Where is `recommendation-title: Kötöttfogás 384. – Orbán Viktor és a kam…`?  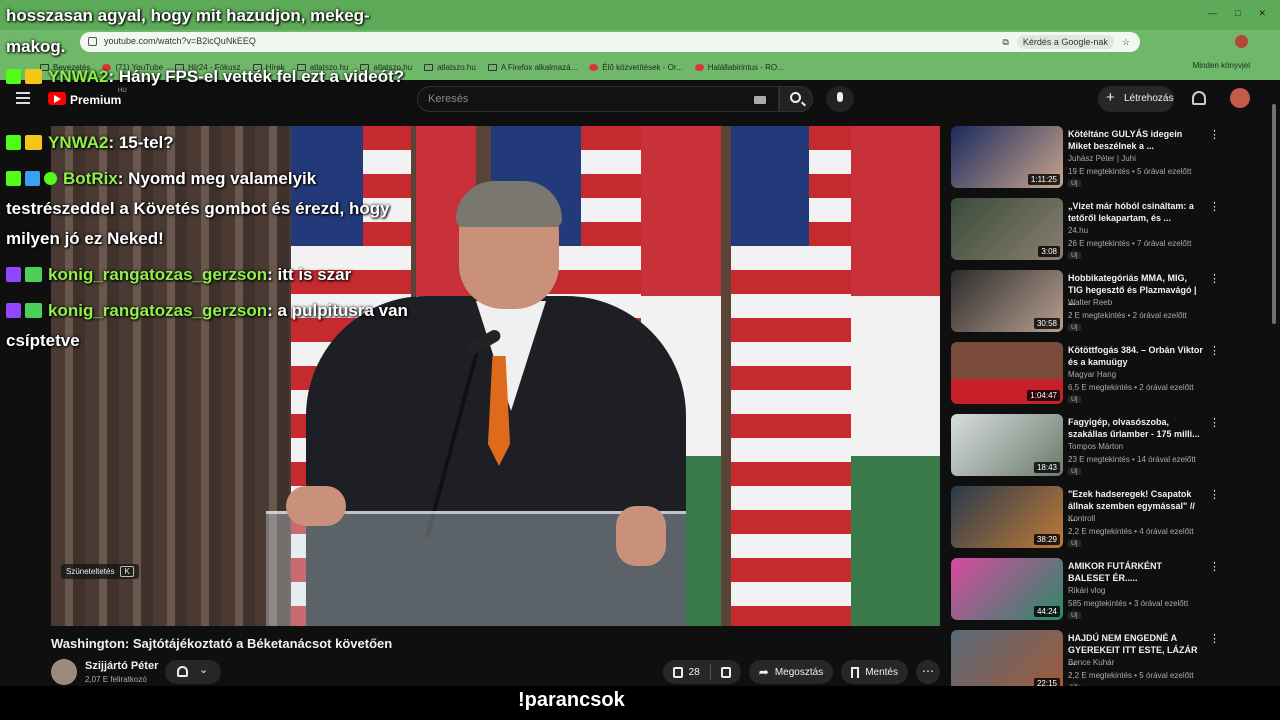 recommendation-title: Kötöttfogás 384. – Orbán Viktor és a kam… is located at coordinates (1136, 356).